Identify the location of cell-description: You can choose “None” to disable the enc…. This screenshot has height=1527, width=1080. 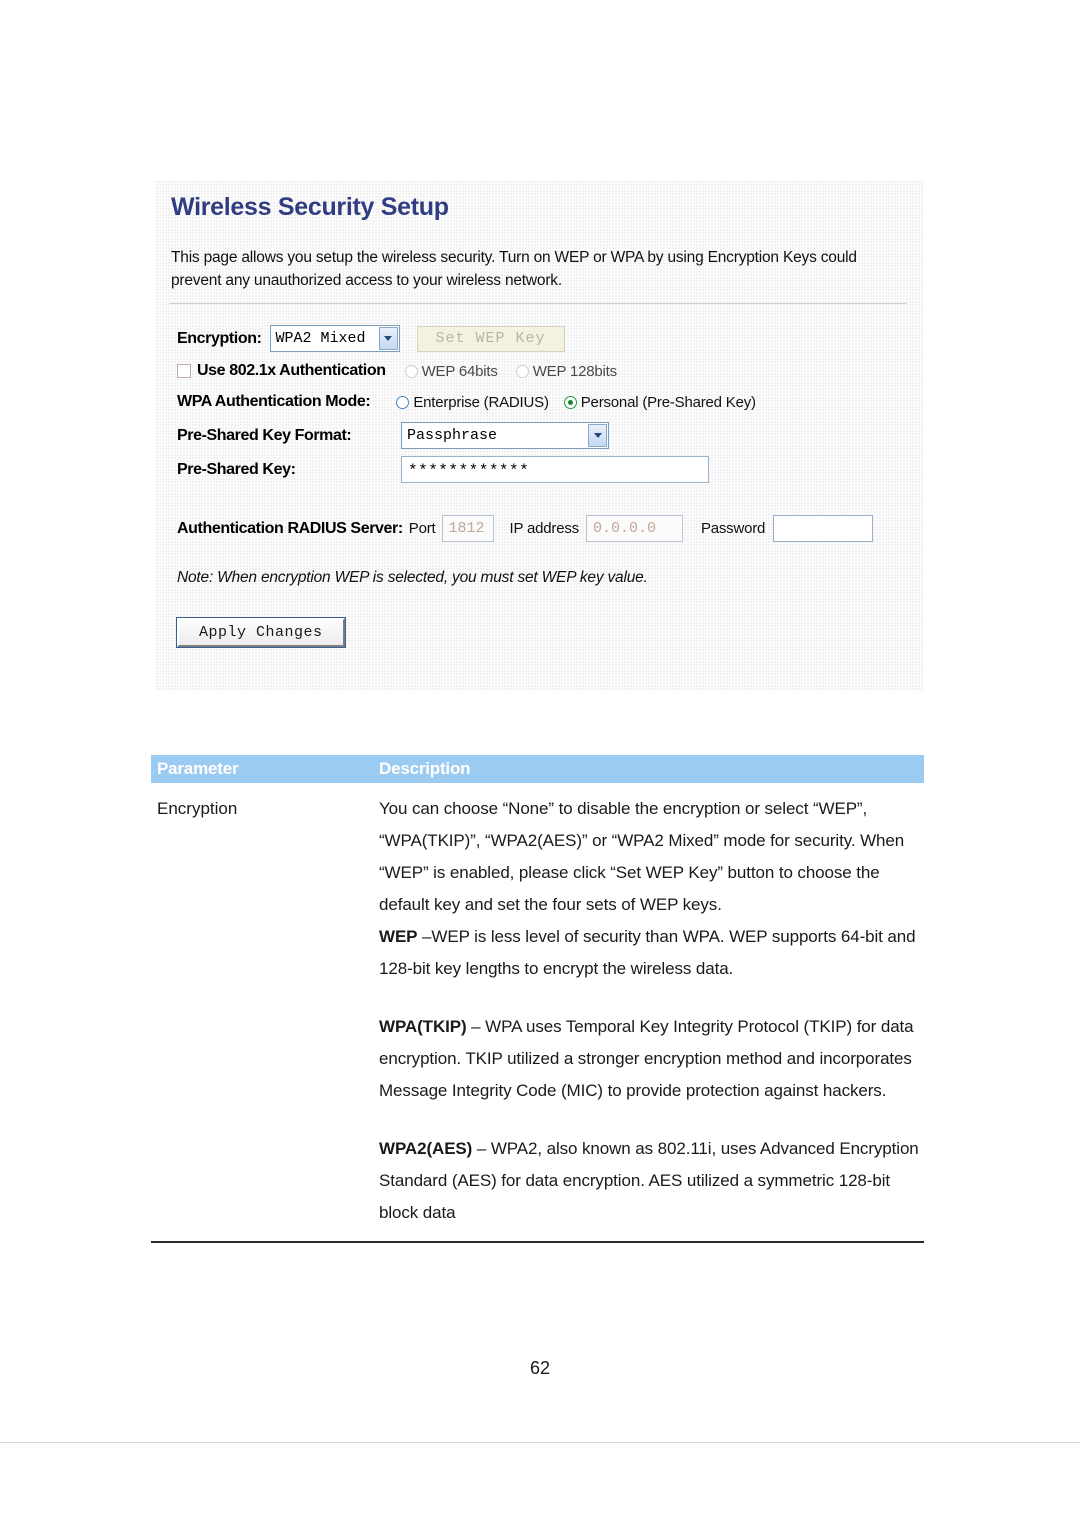
(651, 1011).